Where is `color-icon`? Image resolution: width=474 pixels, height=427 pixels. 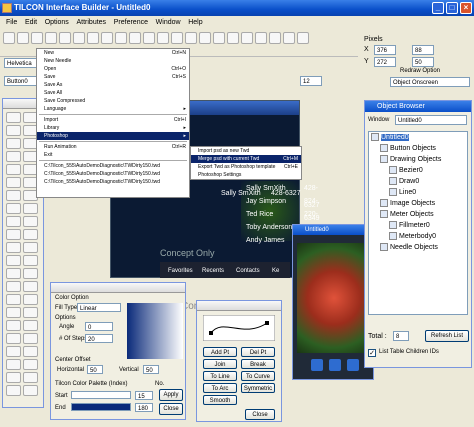
color-icon is located at coordinates (219, 38).